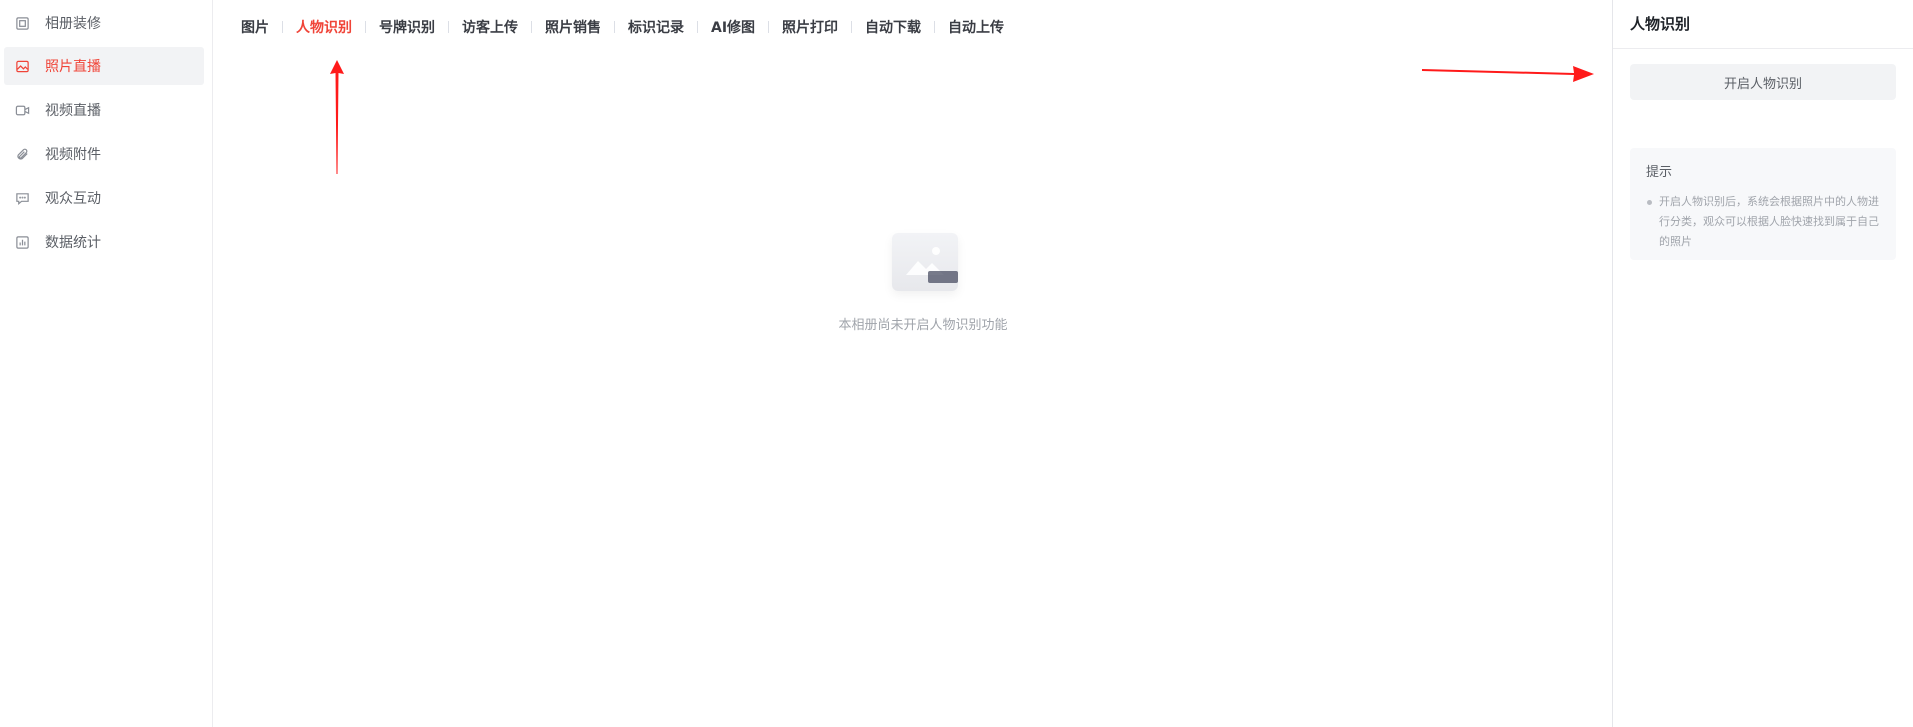 The width and height of the screenshot is (1913, 727). I want to click on annotation-arrow-up-icon, so click(337, 117).